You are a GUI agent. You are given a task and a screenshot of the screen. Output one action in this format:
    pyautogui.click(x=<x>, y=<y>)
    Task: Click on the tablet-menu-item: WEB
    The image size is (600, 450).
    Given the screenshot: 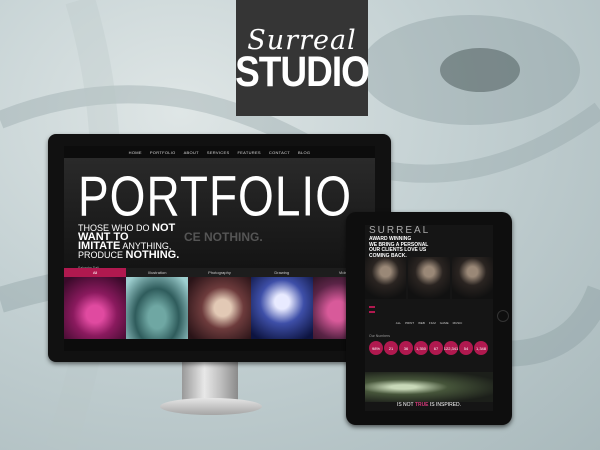 What is the action you would take?
    pyautogui.click(x=421, y=323)
    